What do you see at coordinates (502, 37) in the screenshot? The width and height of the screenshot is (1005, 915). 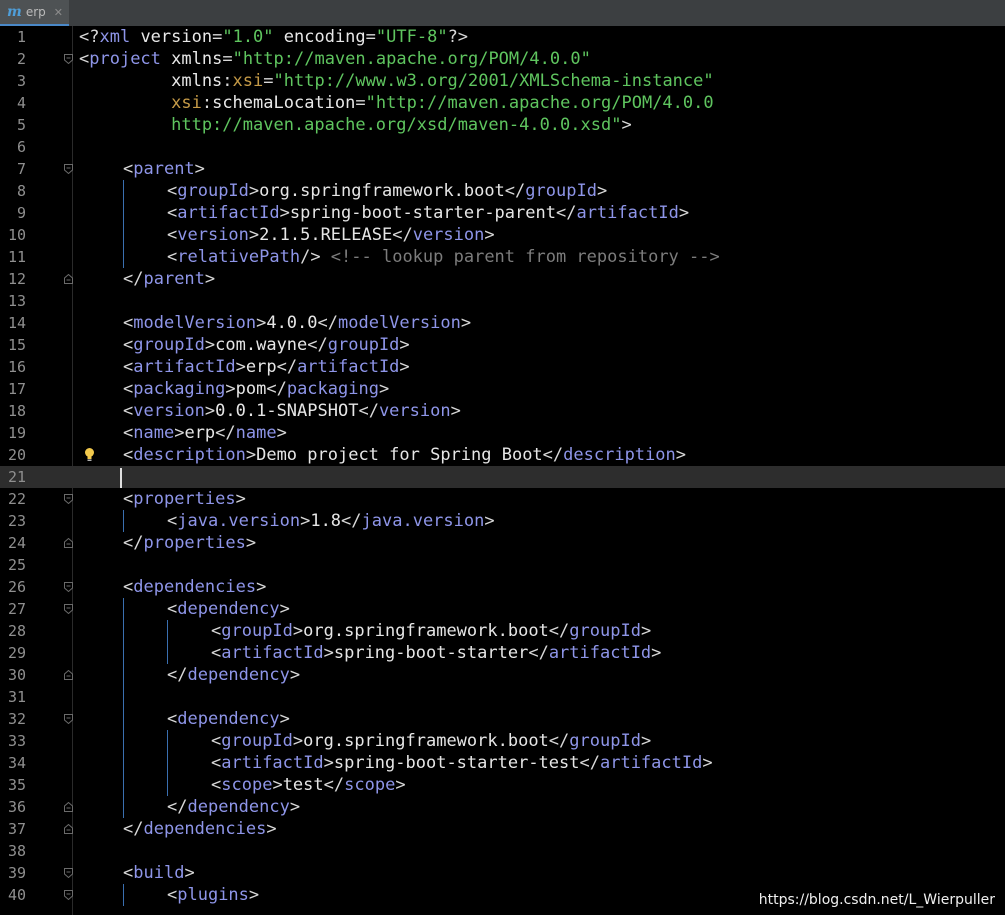 I see `code-line: 1 <?xml version="1.0" encoding="UTF-8"?>` at bounding box center [502, 37].